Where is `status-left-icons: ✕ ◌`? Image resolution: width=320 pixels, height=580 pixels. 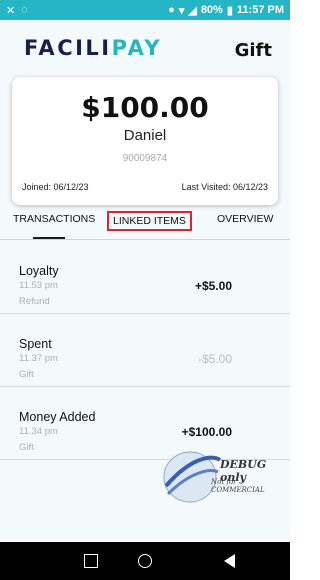 status-left-icons: ✕ ◌ is located at coordinates (17, 10).